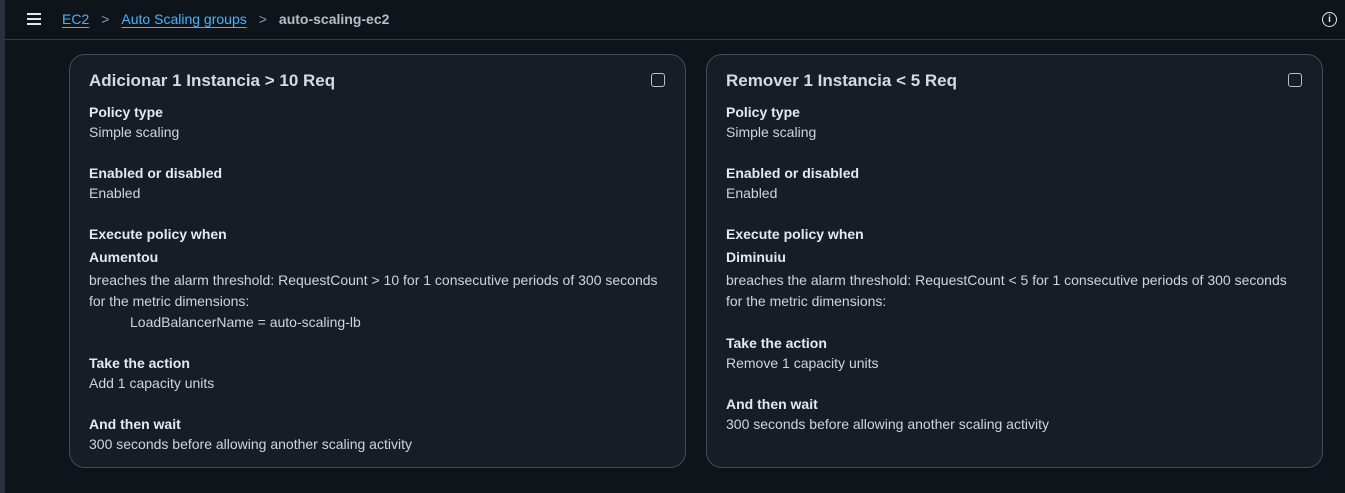 This screenshot has height=493, width=1345. What do you see at coordinates (245, 322) in the screenshot?
I see `metric-dimension: LoadBalancerName = auto-scaling-lb` at bounding box center [245, 322].